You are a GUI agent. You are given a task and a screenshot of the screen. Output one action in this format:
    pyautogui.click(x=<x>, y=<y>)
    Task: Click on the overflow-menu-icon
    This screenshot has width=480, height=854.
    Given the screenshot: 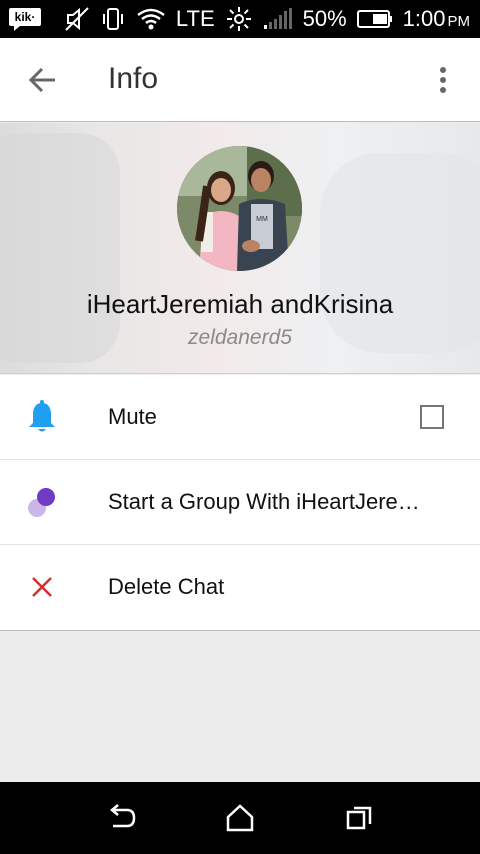 What is the action you would take?
    pyautogui.click(x=443, y=80)
    